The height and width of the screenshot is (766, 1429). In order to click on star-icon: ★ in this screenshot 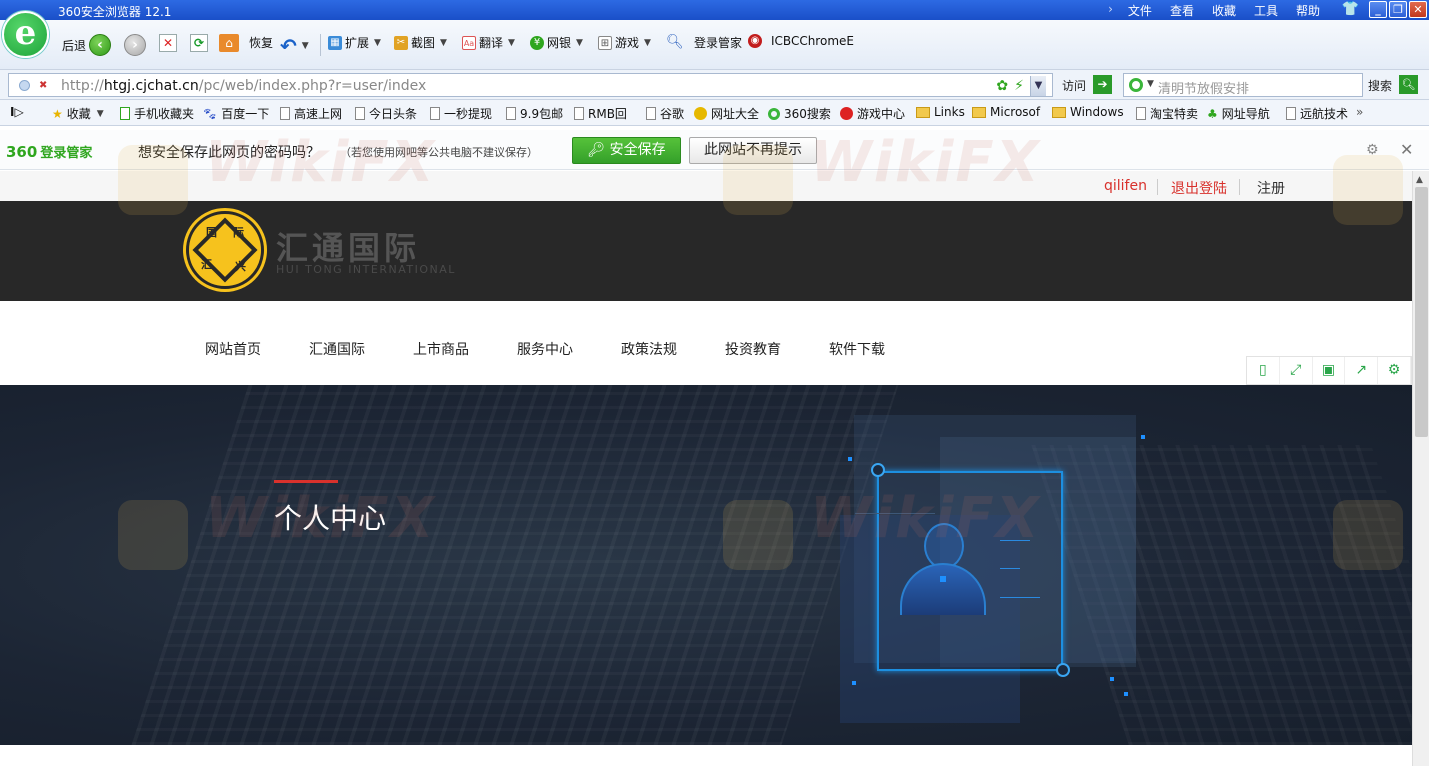, I will do `click(57, 113)`.